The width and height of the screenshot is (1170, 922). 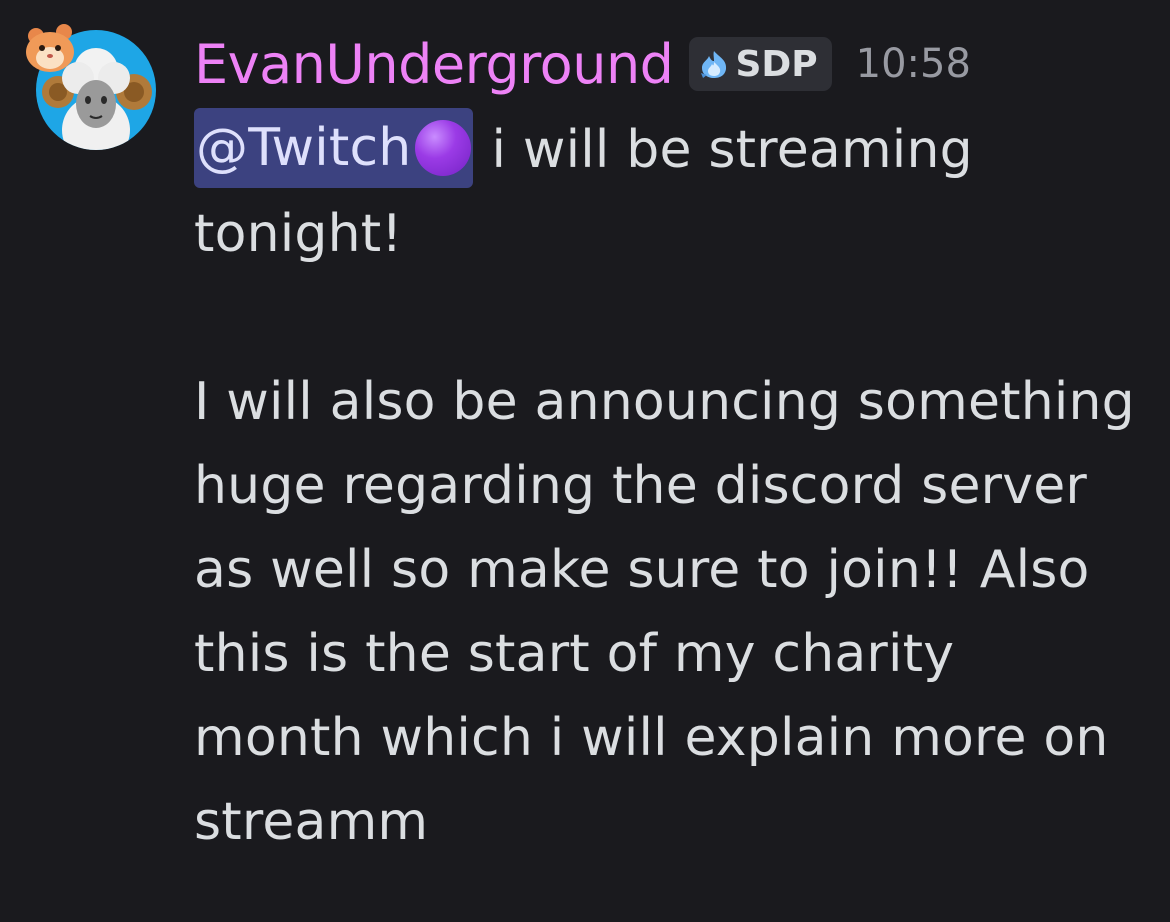 What do you see at coordinates (732, 150) in the screenshot?
I see `message-text: i will be streaming` at bounding box center [732, 150].